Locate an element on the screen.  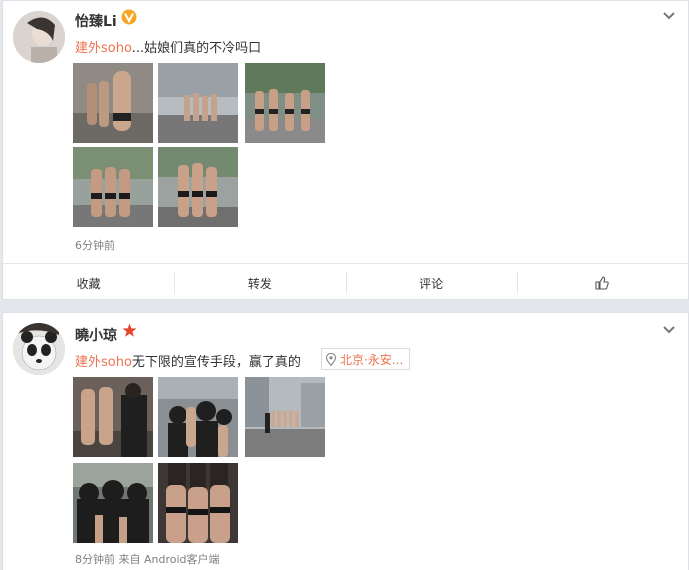
thumbs-up-icon is located at coordinates (602, 283).